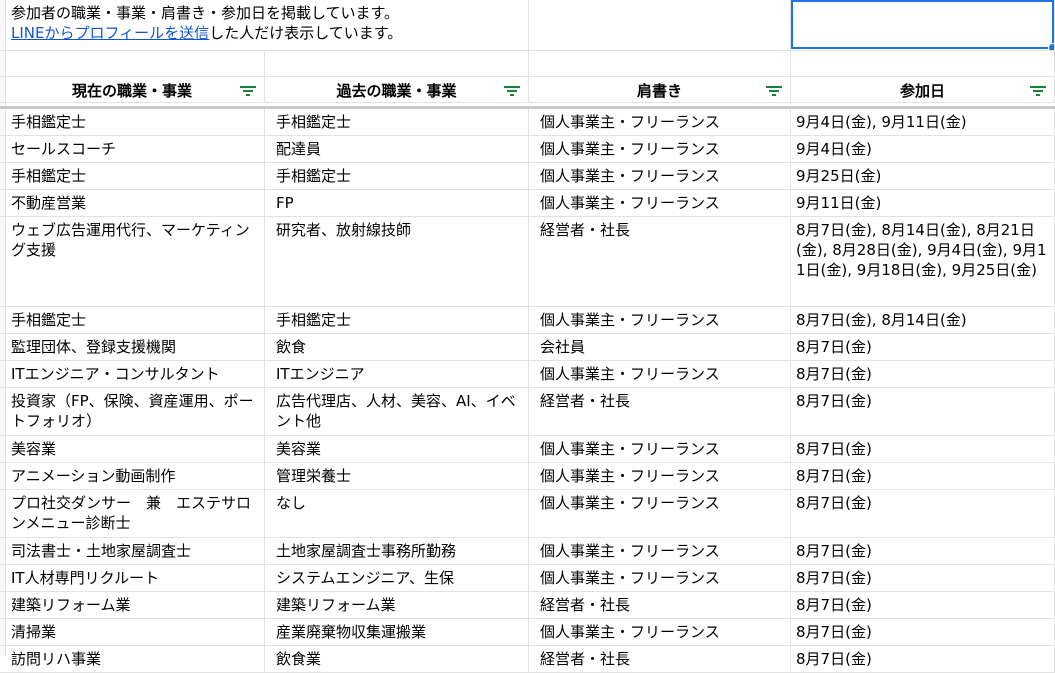 This screenshot has width=1055, height=673. I want to click on fill-handle, so click(1051, 46).